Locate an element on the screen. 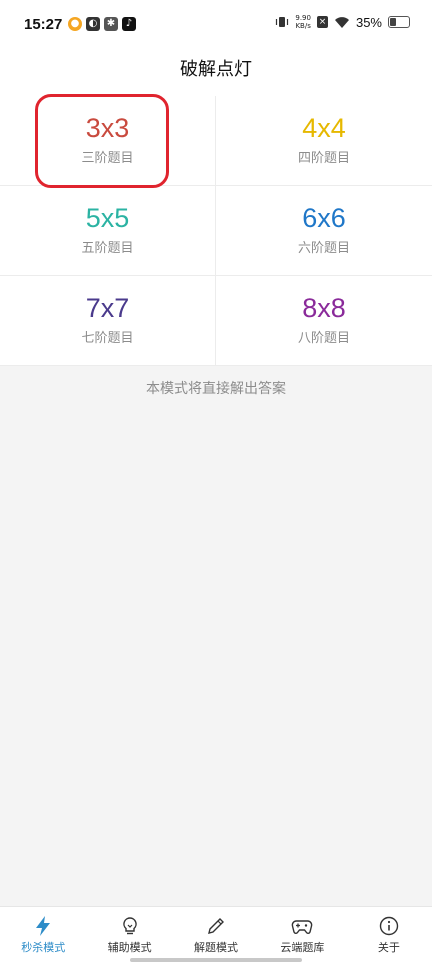 The height and width of the screenshot is (964, 432). app-notification-icon: ◐ is located at coordinates (93, 24).